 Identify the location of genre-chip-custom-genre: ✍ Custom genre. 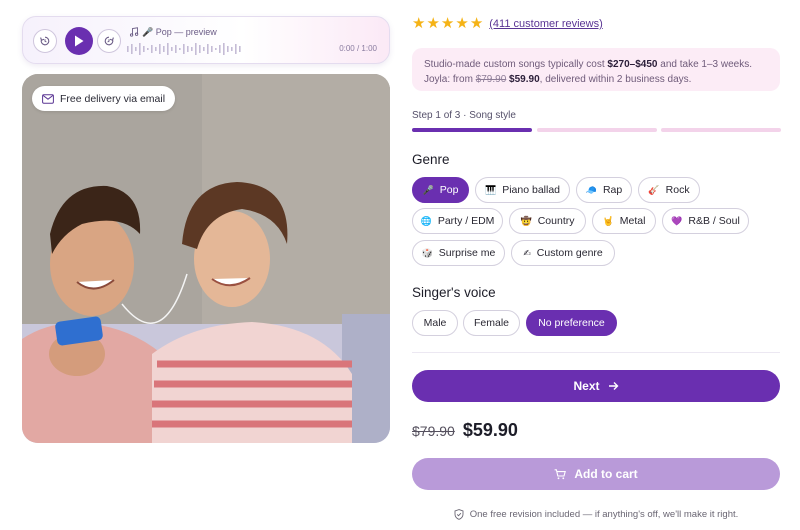
(563, 253).